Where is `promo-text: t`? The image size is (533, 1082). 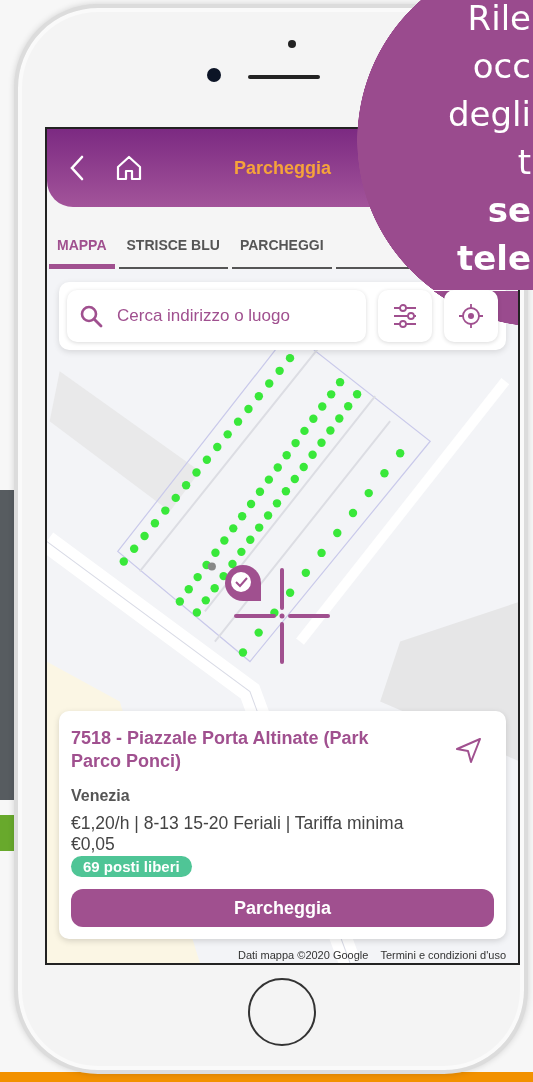 promo-text: t is located at coordinates (524, 162).